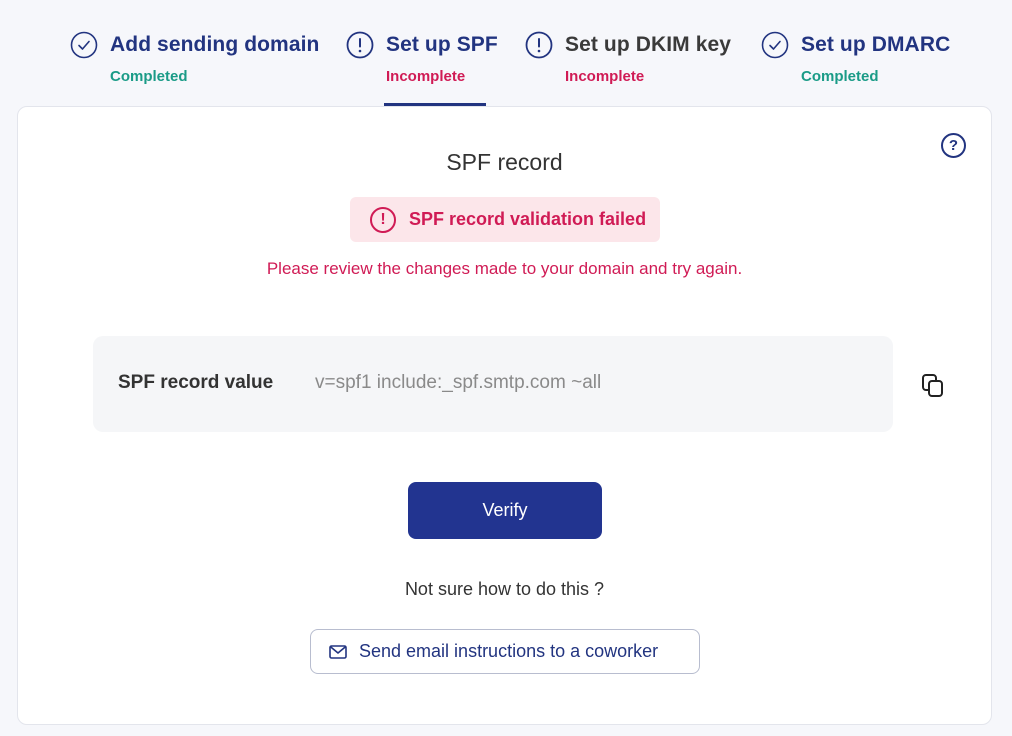 The width and height of the screenshot is (1012, 736). I want to click on validation-error-badge: ! SPF record validation failed, so click(505, 219).